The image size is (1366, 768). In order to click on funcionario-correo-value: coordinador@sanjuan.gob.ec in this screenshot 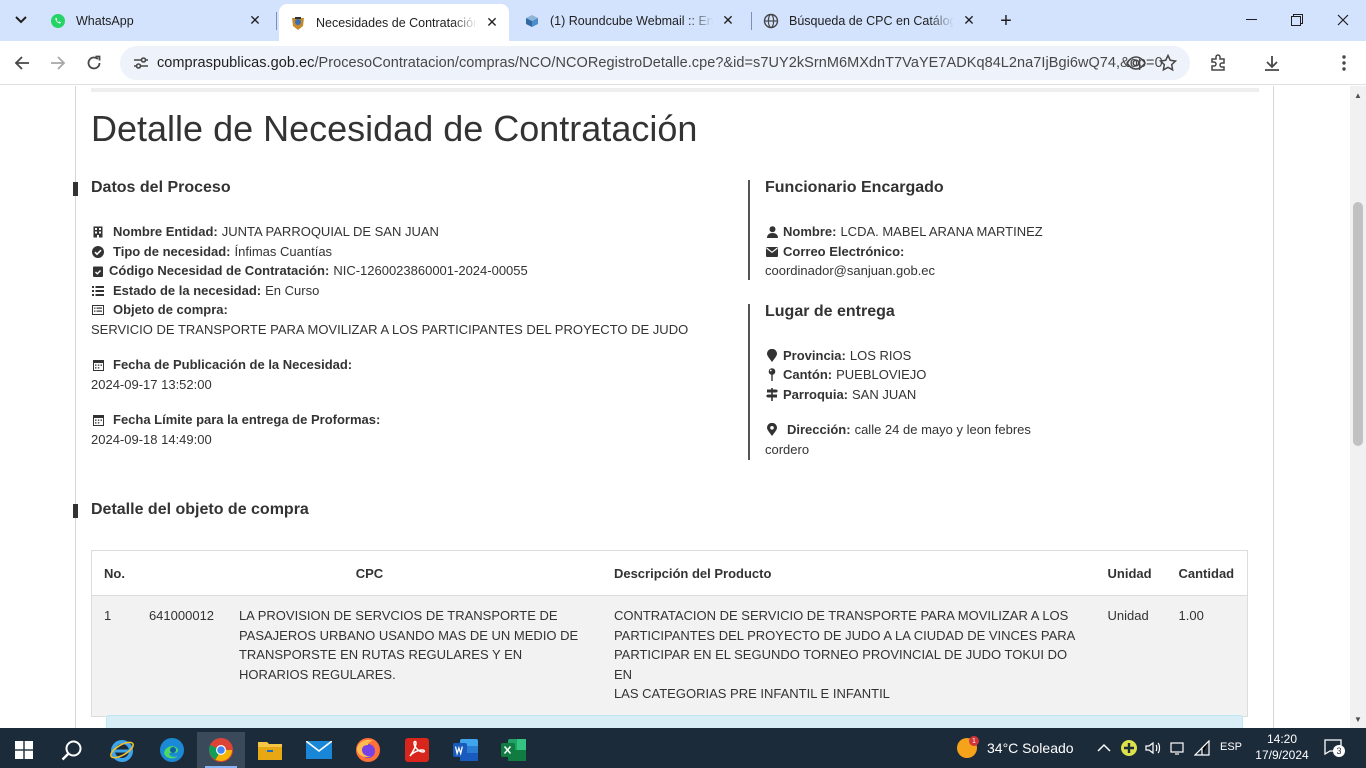, I will do `click(850, 270)`.